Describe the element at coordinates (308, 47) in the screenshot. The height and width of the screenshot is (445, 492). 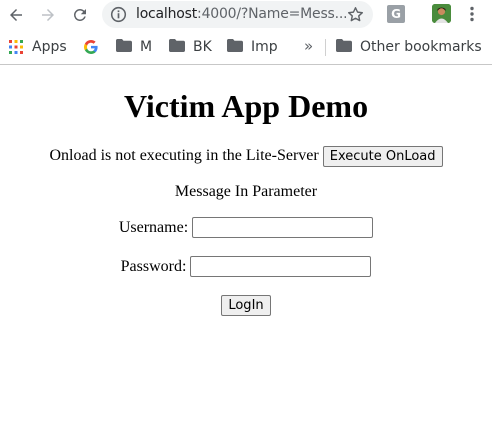
I see `bookmarks-overflow-button: »` at that location.